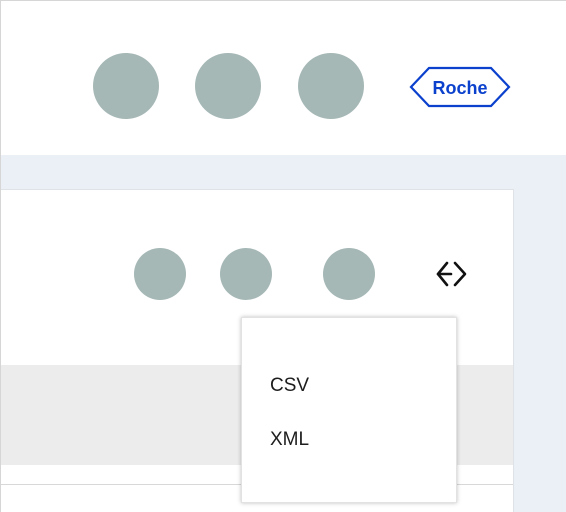 The height and width of the screenshot is (512, 566). I want to click on roche-logo: Roche, so click(460, 87).